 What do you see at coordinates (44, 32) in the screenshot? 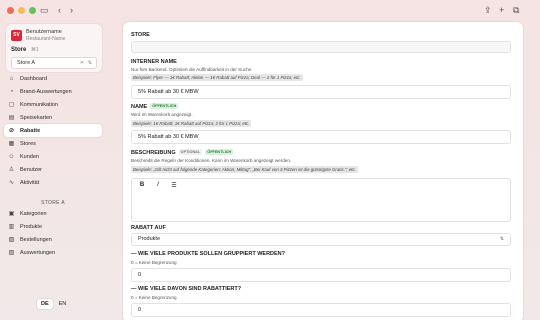
I see `user-name: Benutzername` at bounding box center [44, 32].